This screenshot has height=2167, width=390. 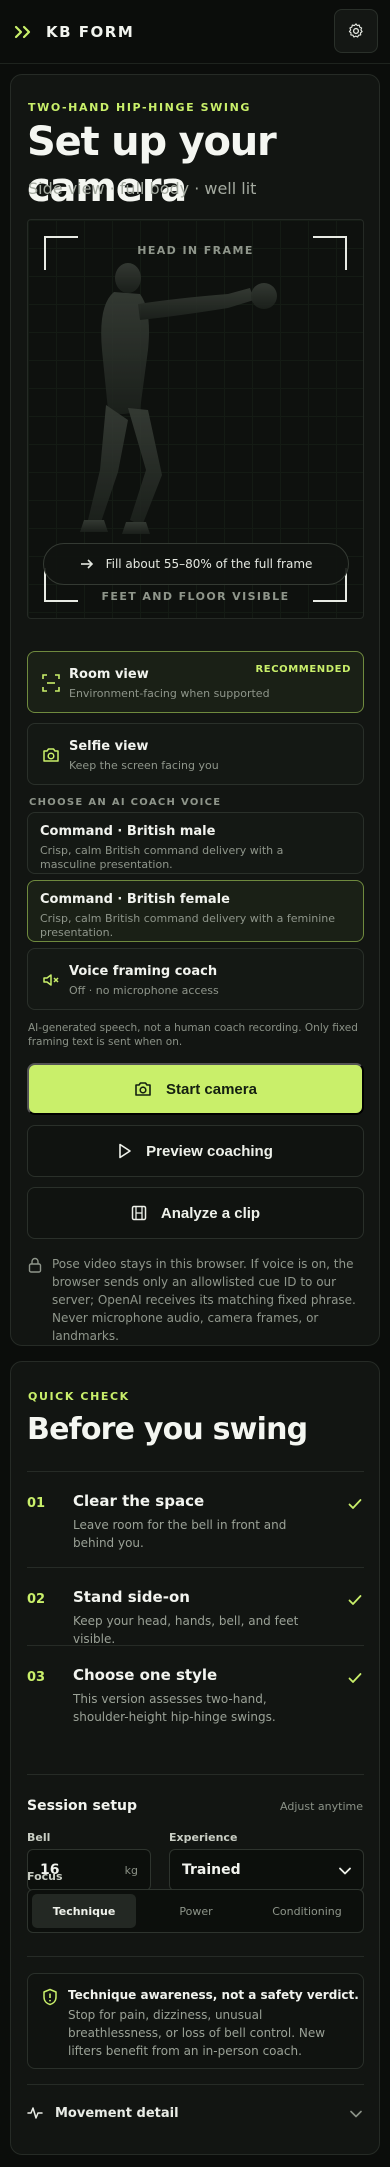 I want to click on preview-coaching-label: Preview coaching, so click(x=209, y=1151).